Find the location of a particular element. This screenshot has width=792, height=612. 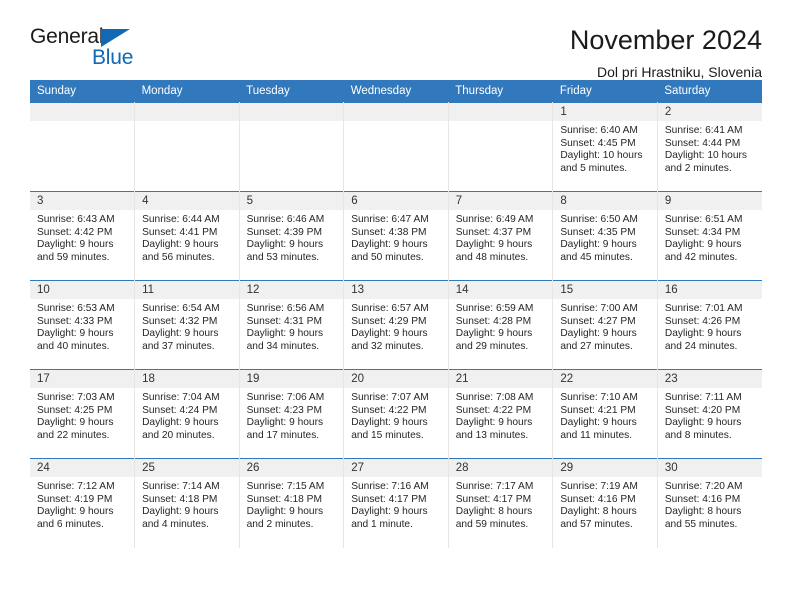

logo-text-general: General is located at coordinates (67, 36).